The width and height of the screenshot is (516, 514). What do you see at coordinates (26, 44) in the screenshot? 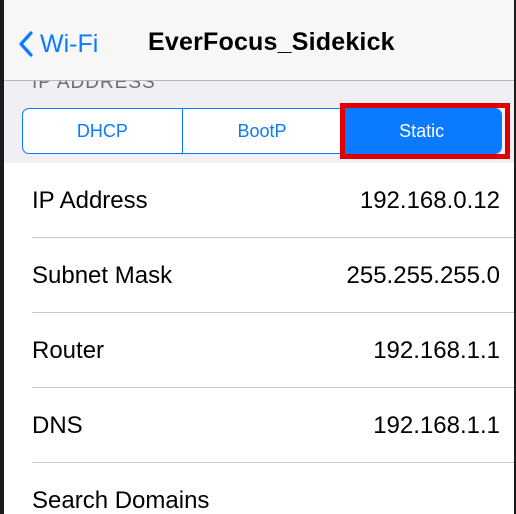
I see `chevron-left-icon` at bounding box center [26, 44].